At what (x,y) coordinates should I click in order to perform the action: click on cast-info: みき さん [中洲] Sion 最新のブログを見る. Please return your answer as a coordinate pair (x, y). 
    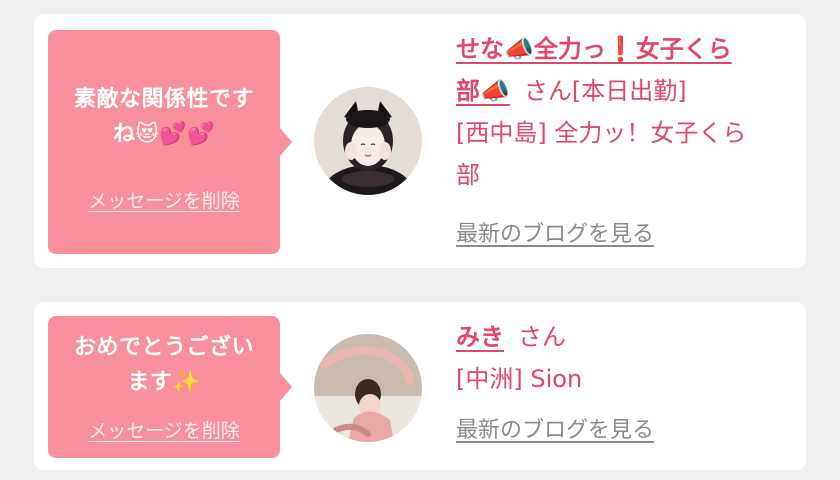
    Looking at the image, I should click on (626, 380).